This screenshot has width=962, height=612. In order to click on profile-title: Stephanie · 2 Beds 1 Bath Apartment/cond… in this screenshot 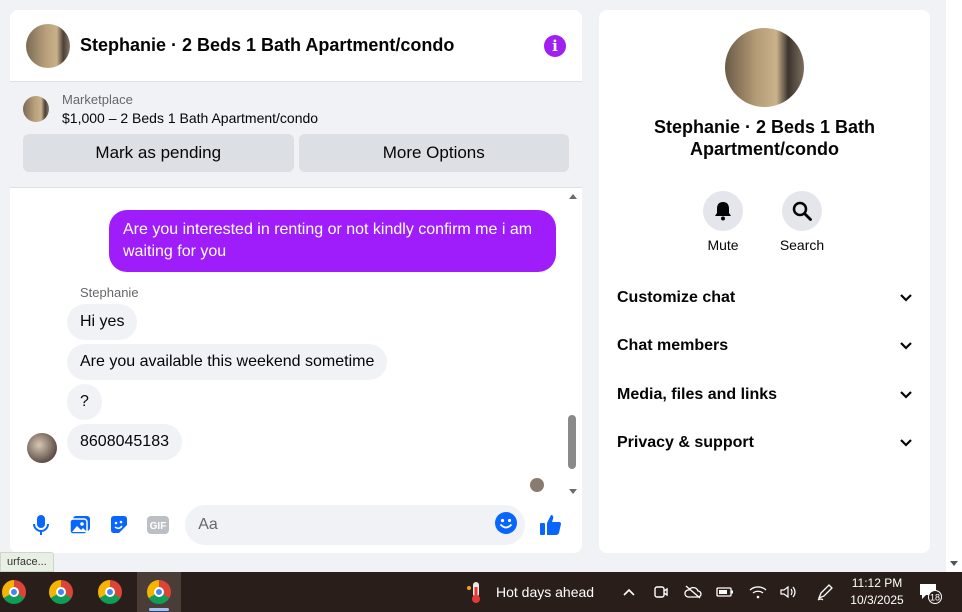, I will do `click(764, 138)`.